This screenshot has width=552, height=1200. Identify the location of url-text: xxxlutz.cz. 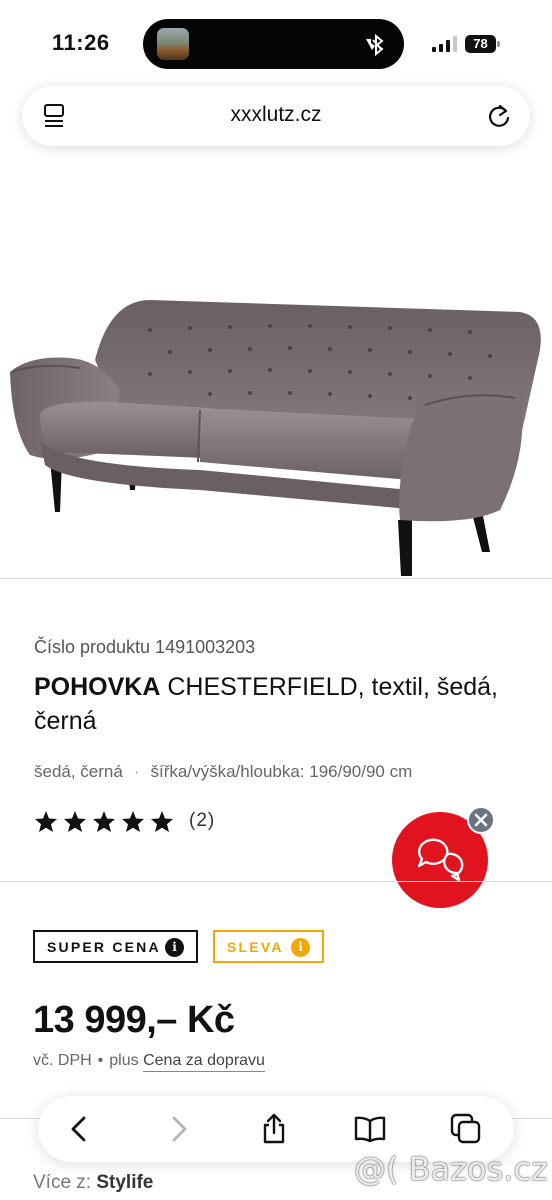
(276, 115).